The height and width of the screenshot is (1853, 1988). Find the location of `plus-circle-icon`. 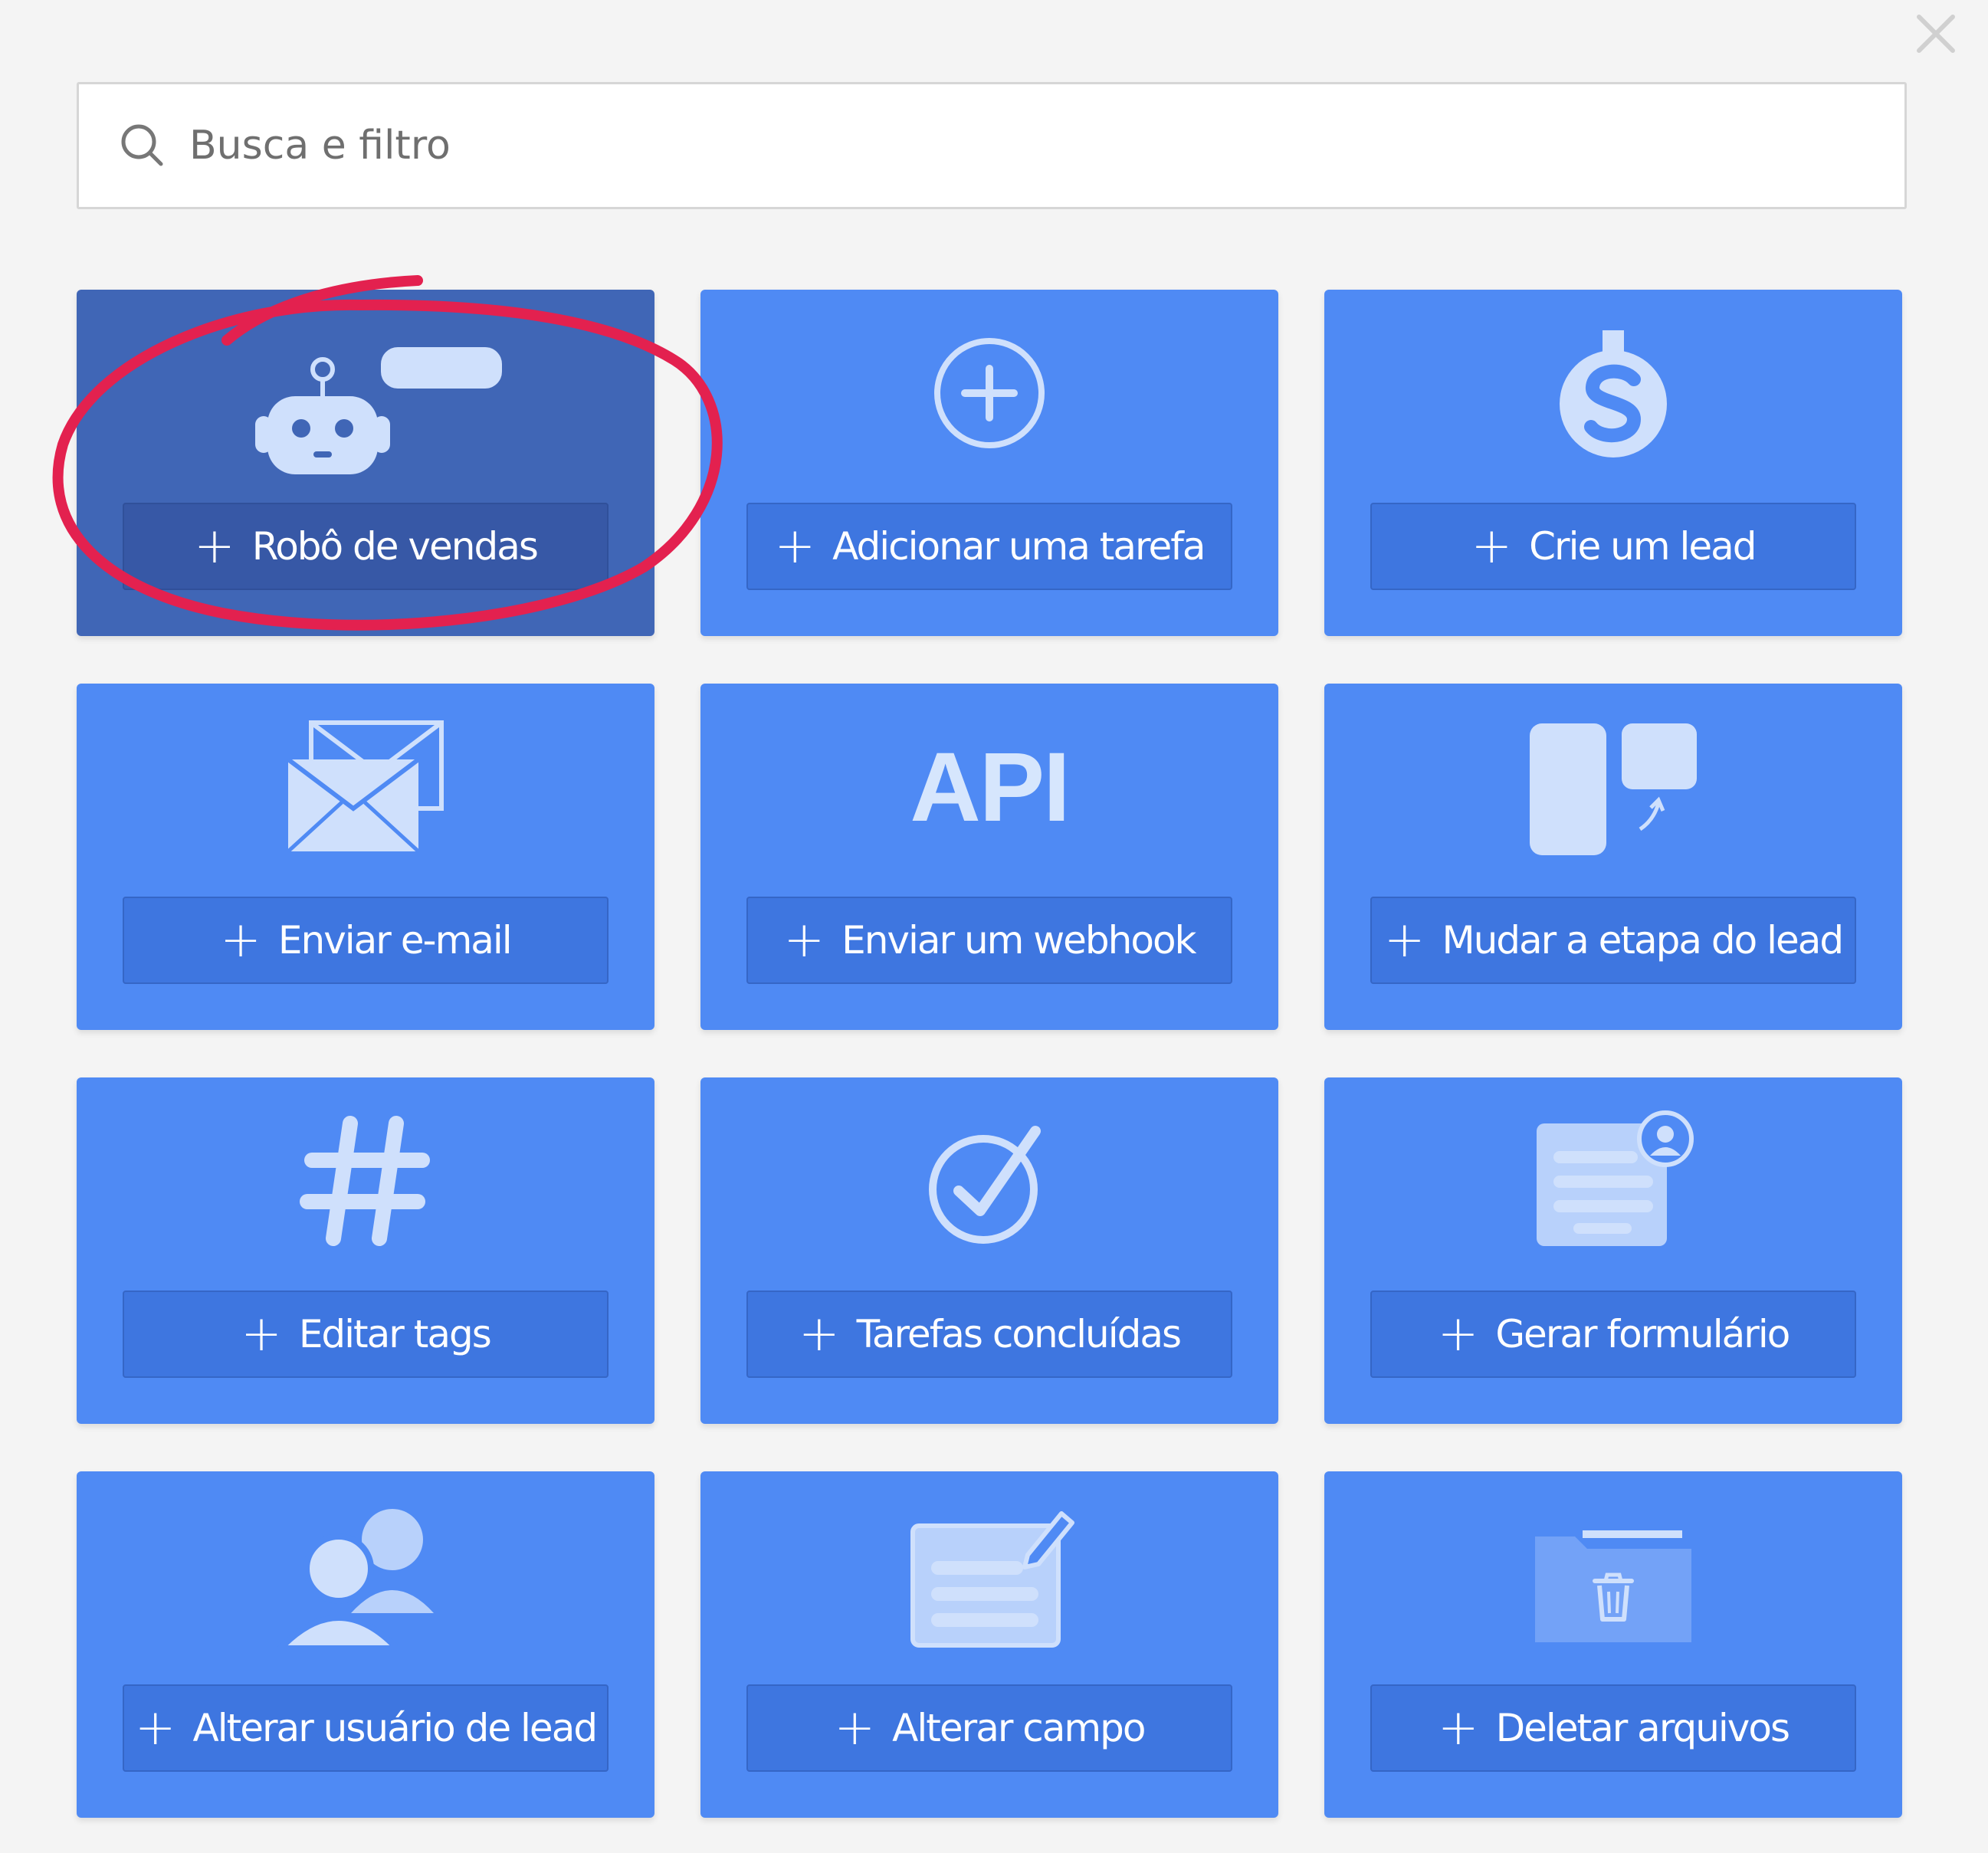

plus-circle-icon is located at coordinates (989, 393).